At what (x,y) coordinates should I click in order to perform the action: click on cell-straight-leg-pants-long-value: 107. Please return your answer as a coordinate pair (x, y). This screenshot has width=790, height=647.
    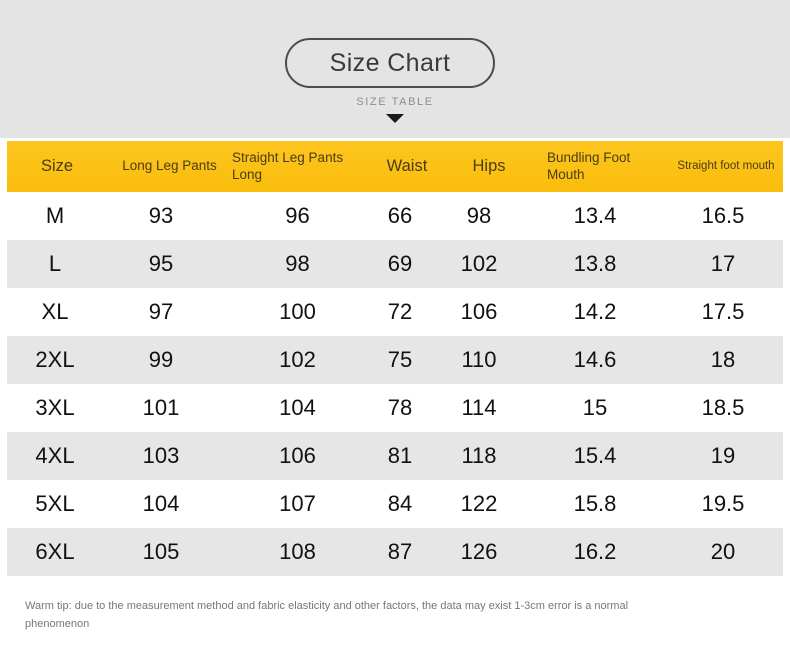
    Looking at the image, I should click on (297, 503).